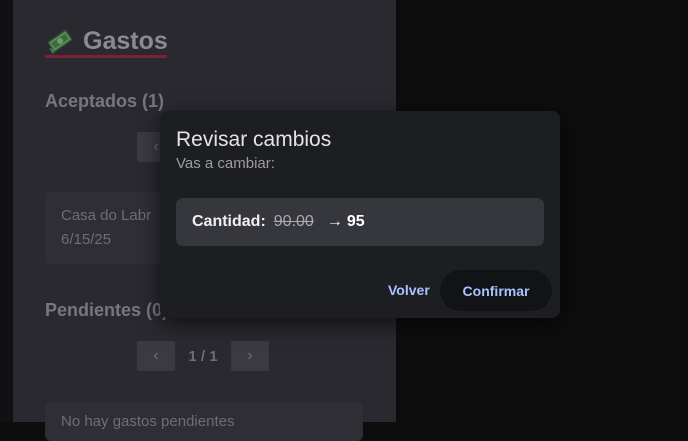 The width and height of the screenshot is (688, 441). I want to click on dialog-subtitle: Vas a cambiar:, so click(225, 163).